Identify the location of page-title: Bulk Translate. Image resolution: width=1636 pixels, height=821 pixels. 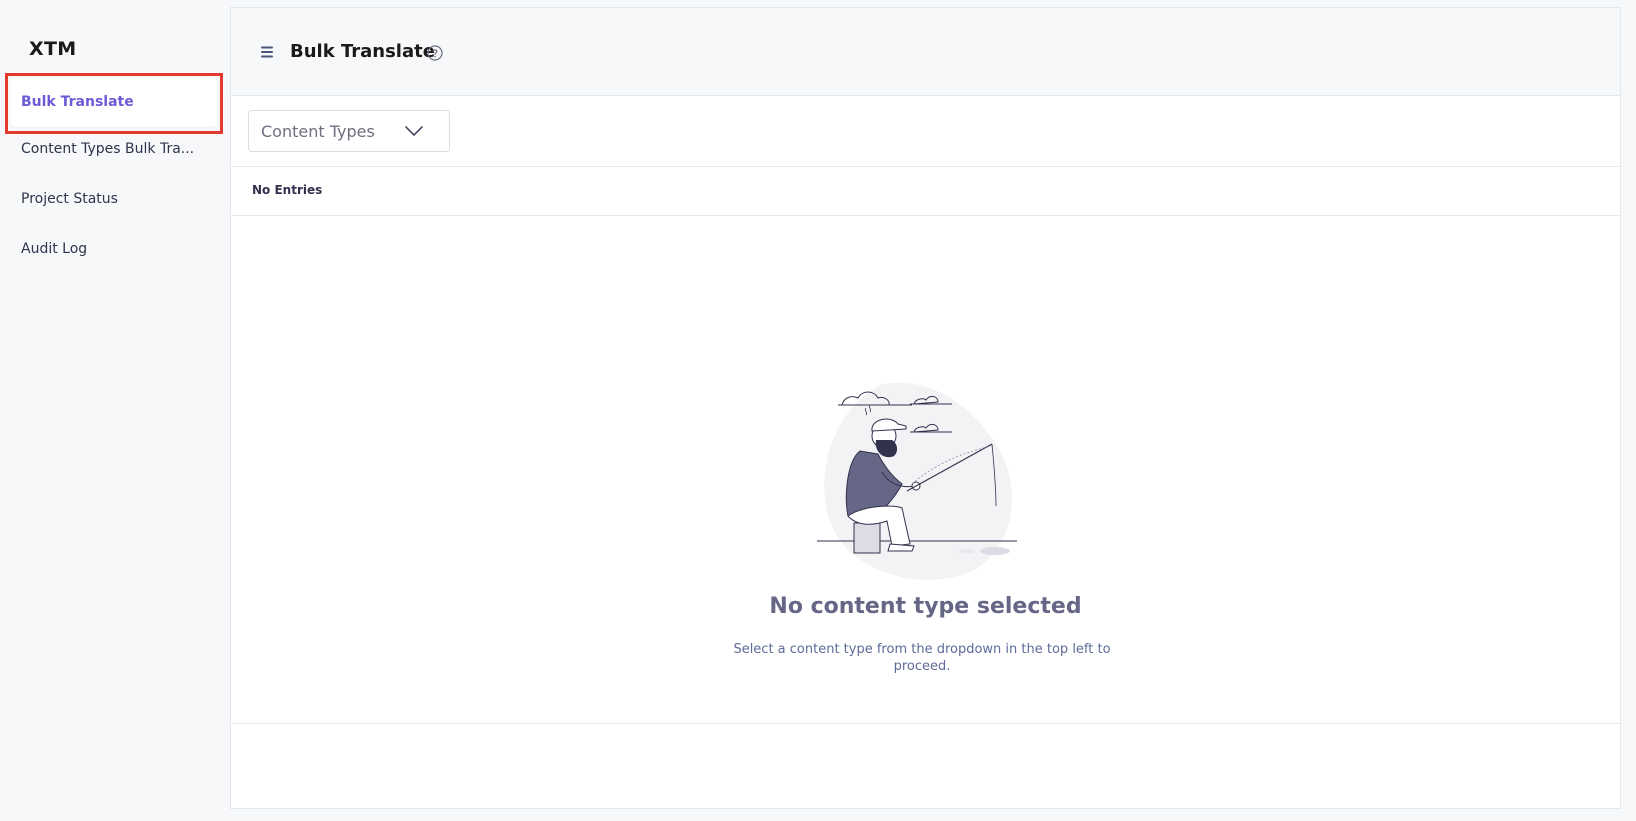
(362, 51).